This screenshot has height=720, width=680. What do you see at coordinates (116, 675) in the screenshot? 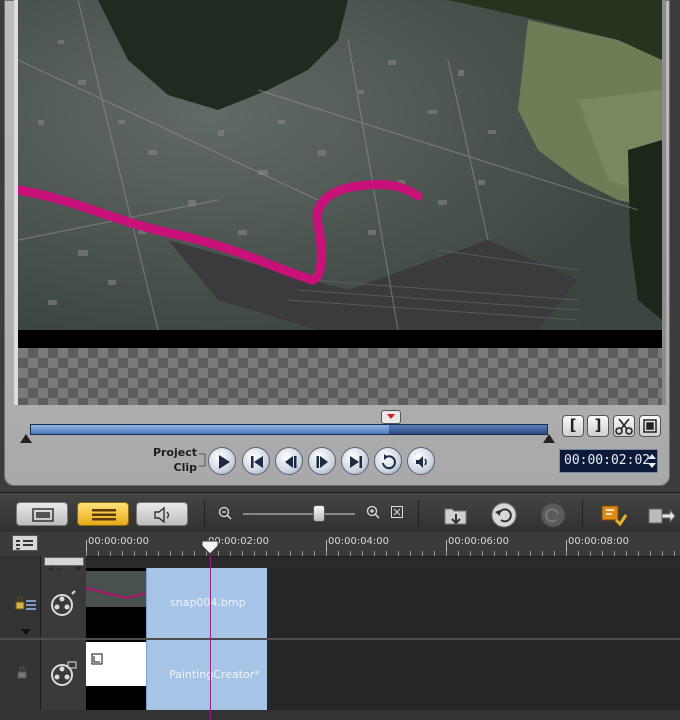
I see `overlay-clip-thumbnail` at bounding box center [116, 675].